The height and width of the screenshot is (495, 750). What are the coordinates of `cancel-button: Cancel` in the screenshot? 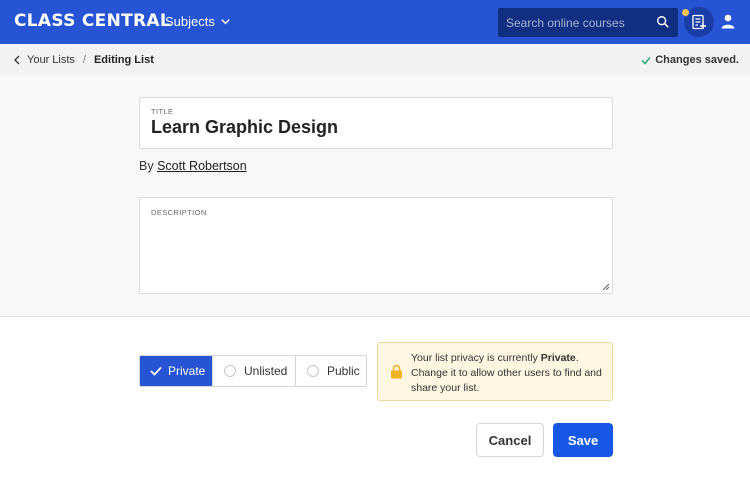 It's located at (510, 440).